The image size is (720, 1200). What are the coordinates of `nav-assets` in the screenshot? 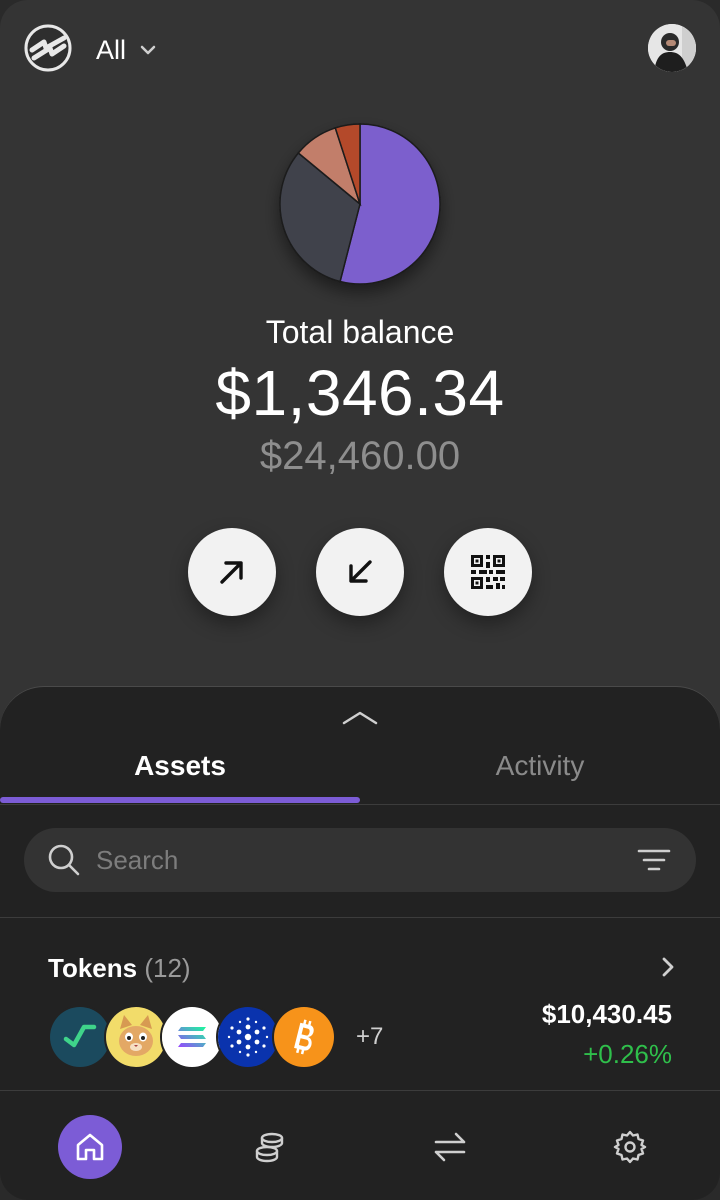 It's located at (270, 1147).